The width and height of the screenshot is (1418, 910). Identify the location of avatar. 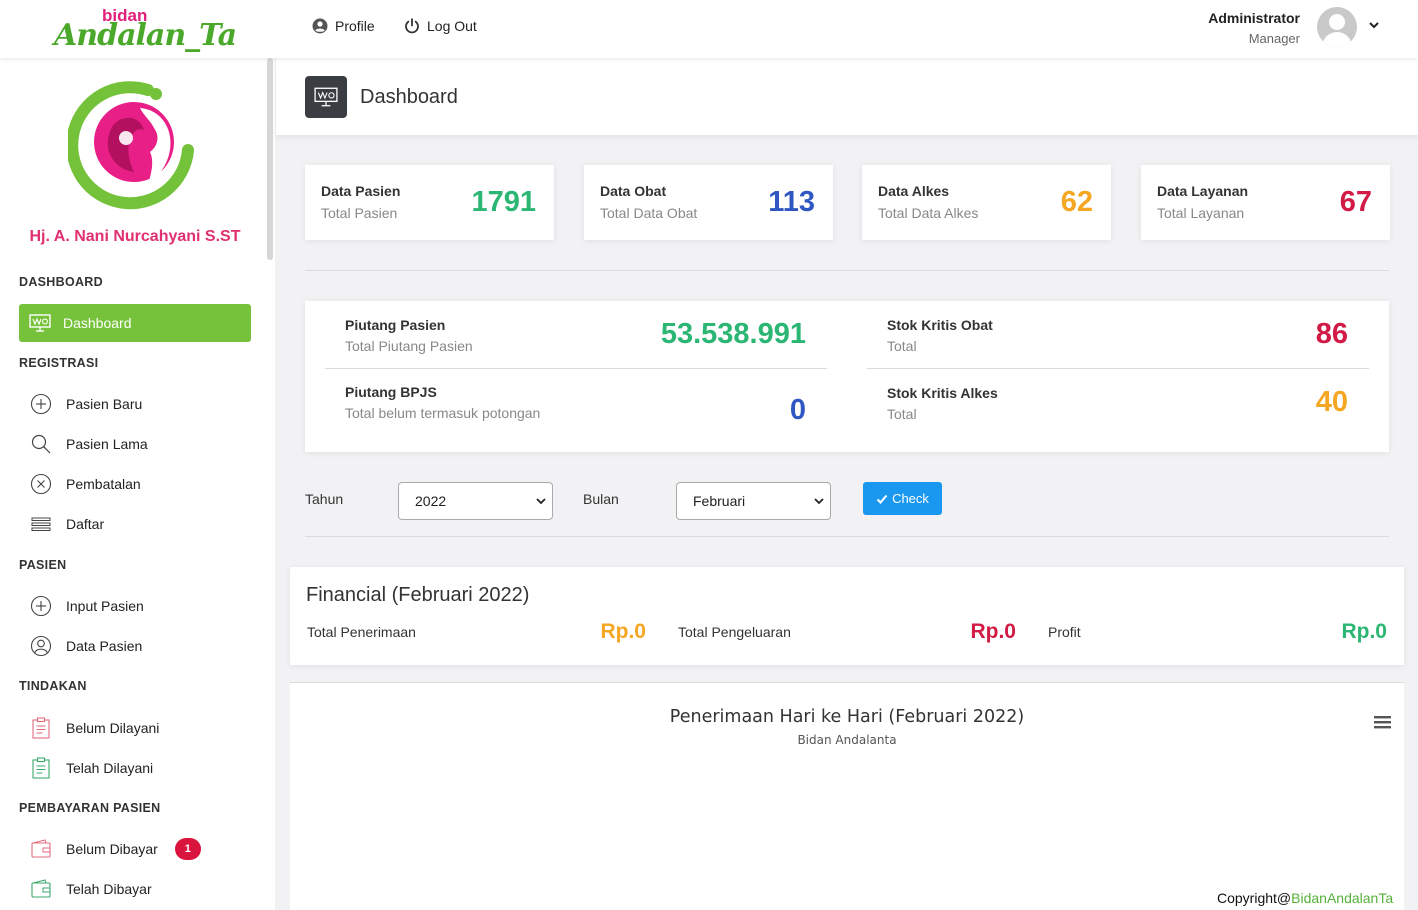
(1337, 27).